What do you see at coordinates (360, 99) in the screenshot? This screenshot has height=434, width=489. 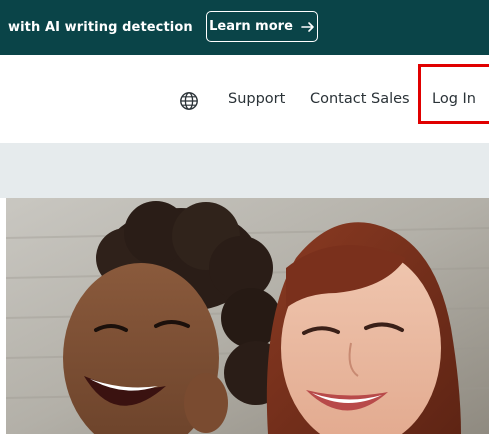 I see `nav-contact-sales-link: Contact Sales` at bounding box center [360, 99].